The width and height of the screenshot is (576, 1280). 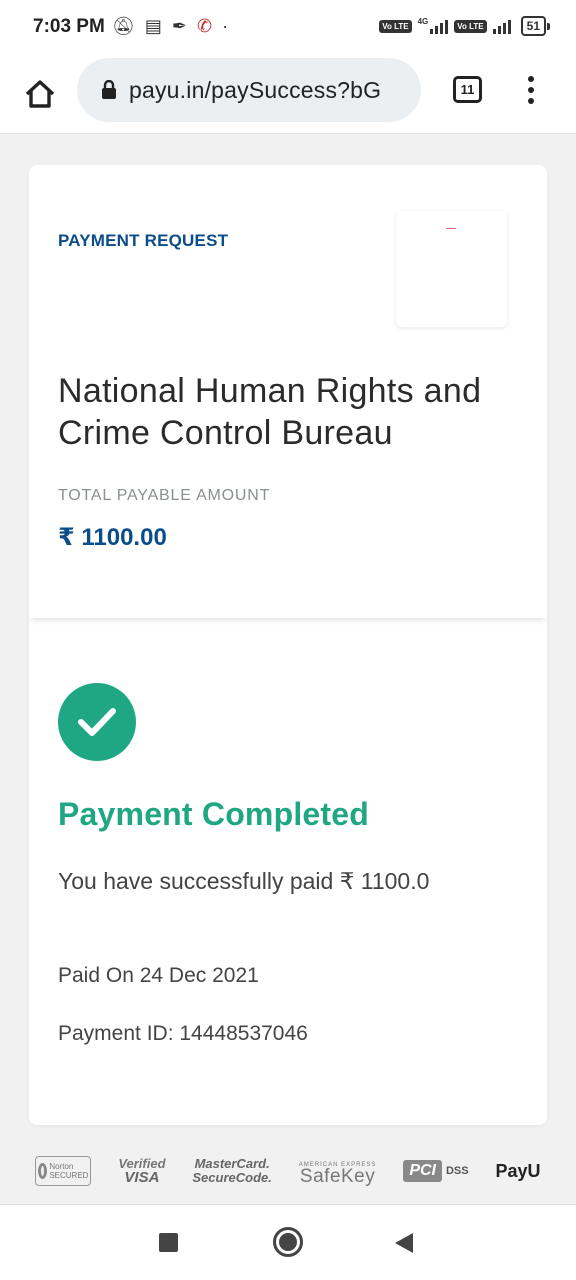 I want to click on logo-mark, so click(x=451, y=228).